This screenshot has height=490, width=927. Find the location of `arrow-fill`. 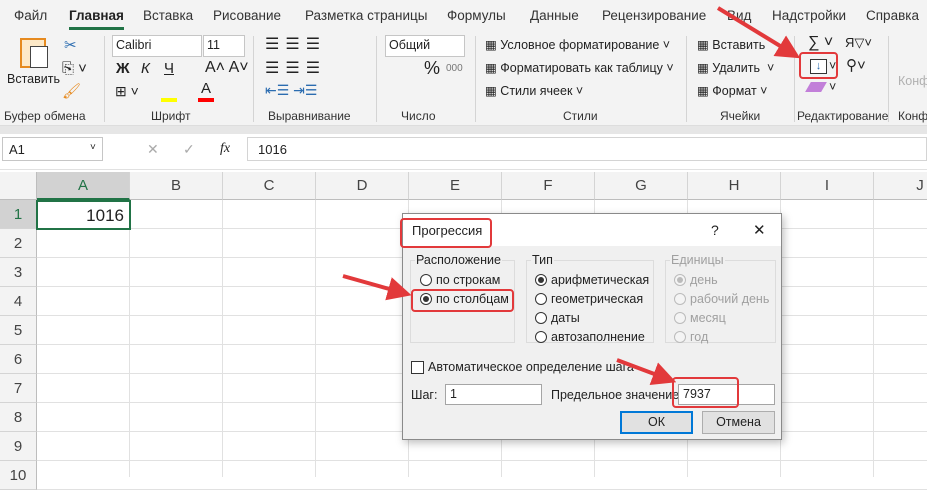

arrow-fill is located at coordinates (758, 32).